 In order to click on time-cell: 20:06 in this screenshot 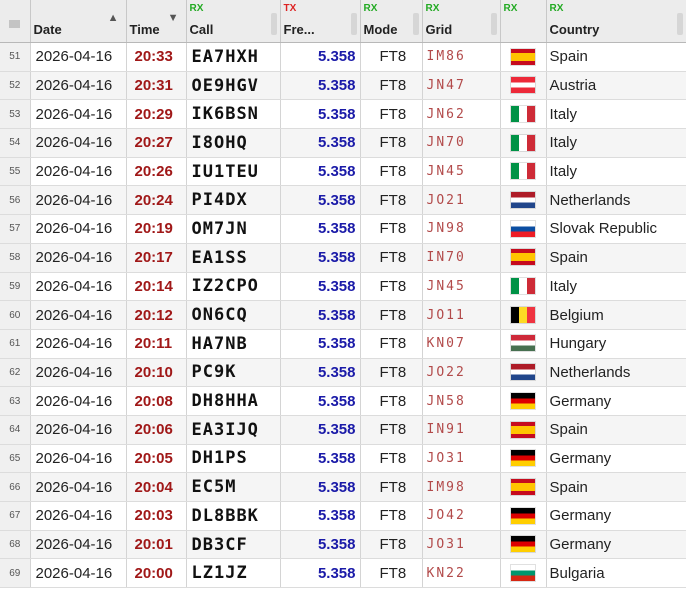, I will do `click(156, 430)`.